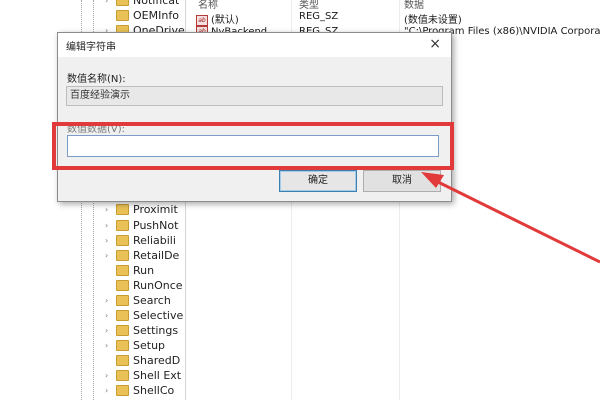 This screenshot has height=400, width=600. I want to click on tree-item-label: Selective, so click(158, 315).